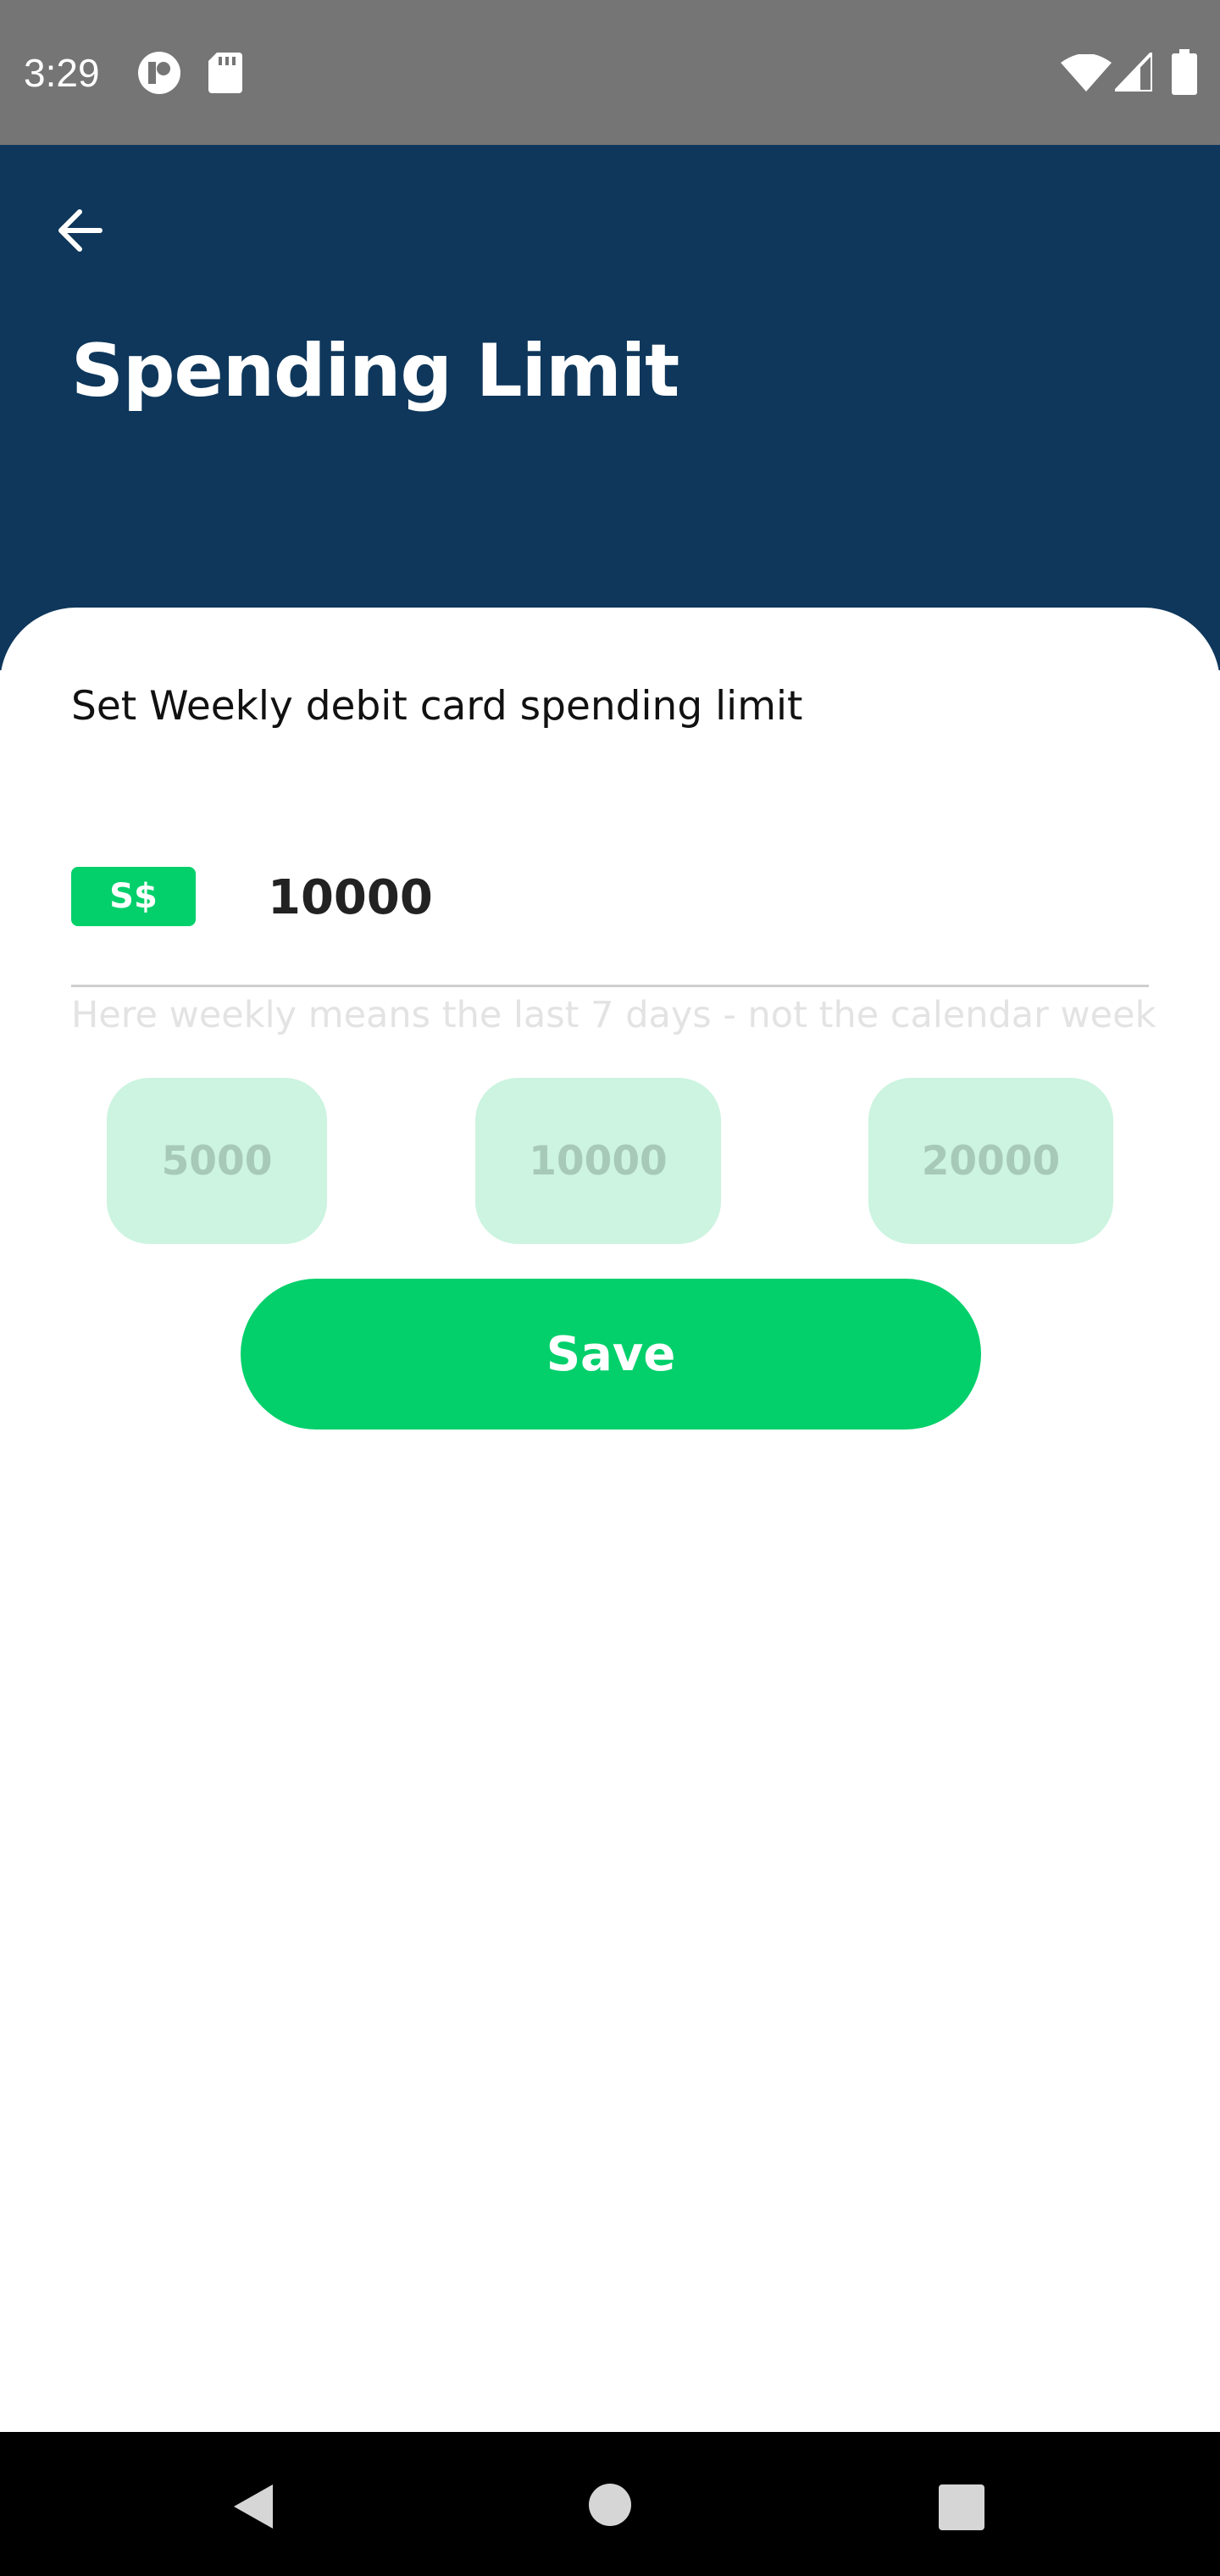 The height and width of the screenshot is (2576, 1220). What do you see at coordinates (598, 1161) in the screenshot?
I see `preset-10000-button: 10000` at bounding box center [598, 1161].